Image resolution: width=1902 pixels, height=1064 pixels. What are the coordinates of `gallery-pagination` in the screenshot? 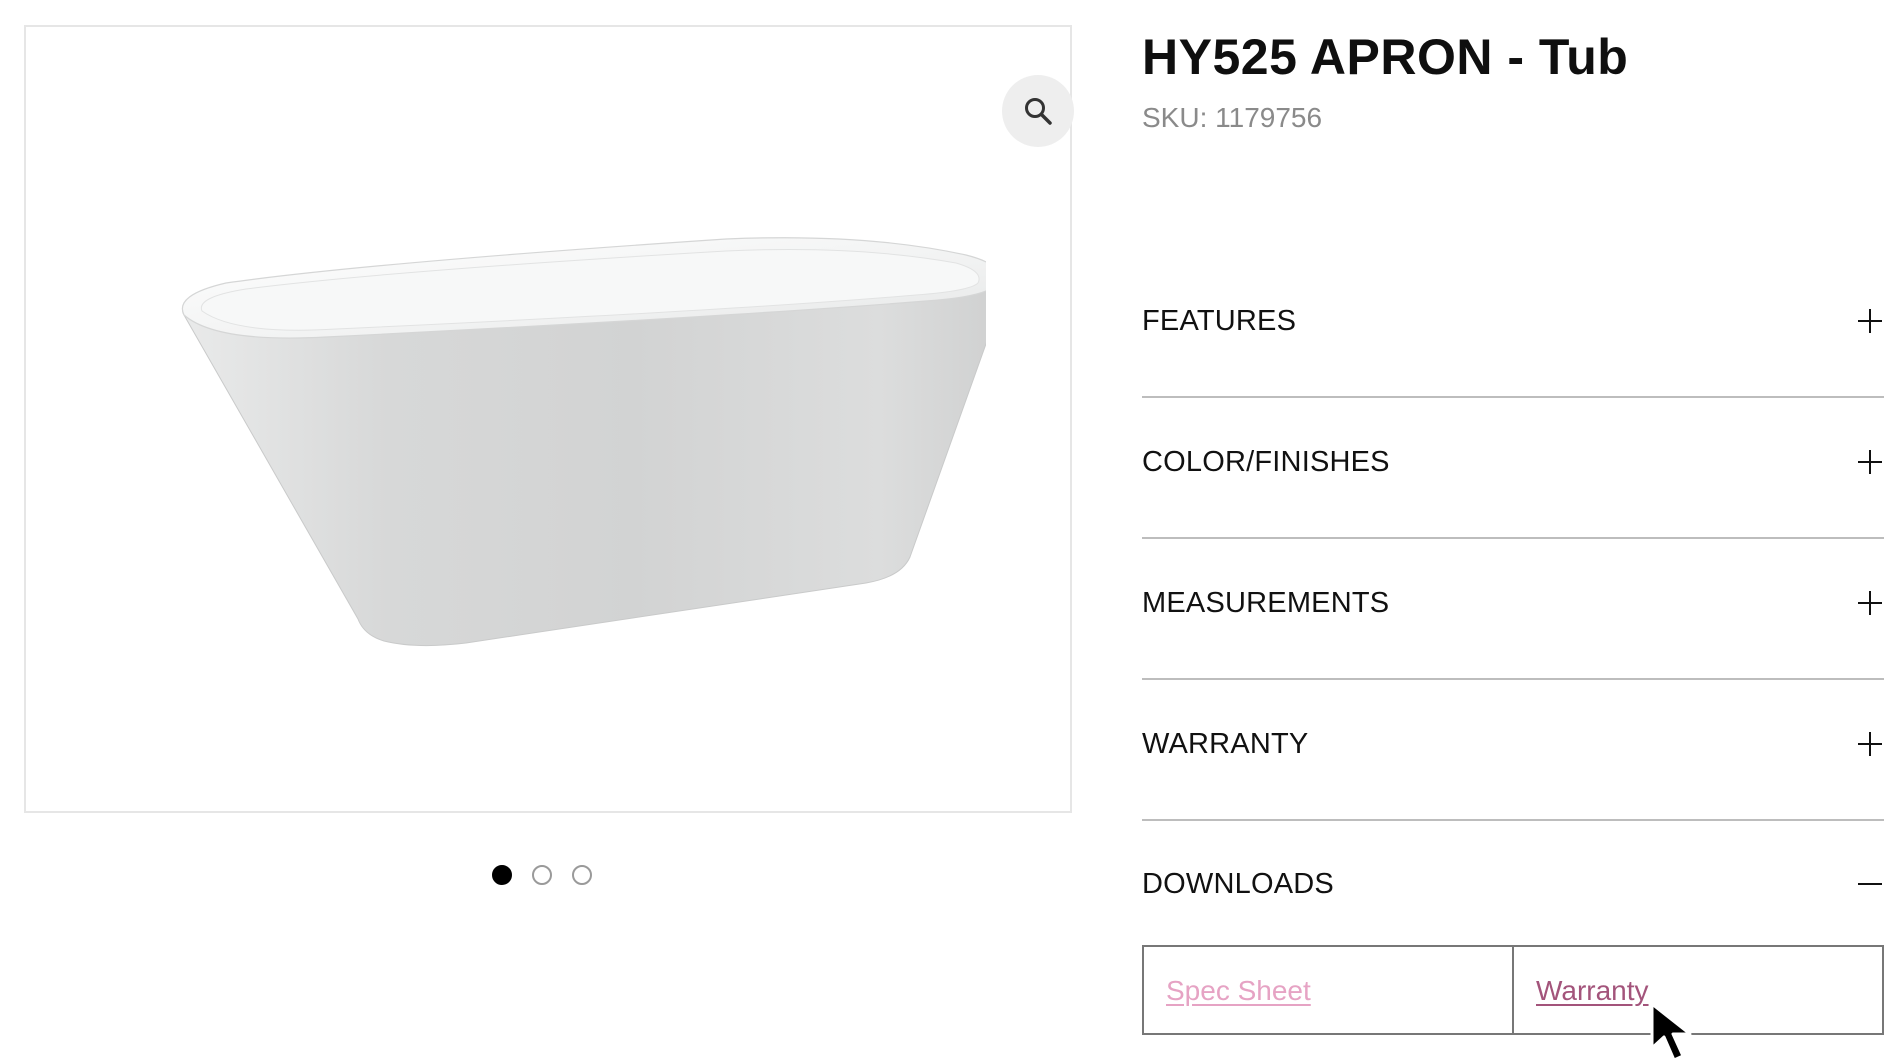 It's located at (542, 875).